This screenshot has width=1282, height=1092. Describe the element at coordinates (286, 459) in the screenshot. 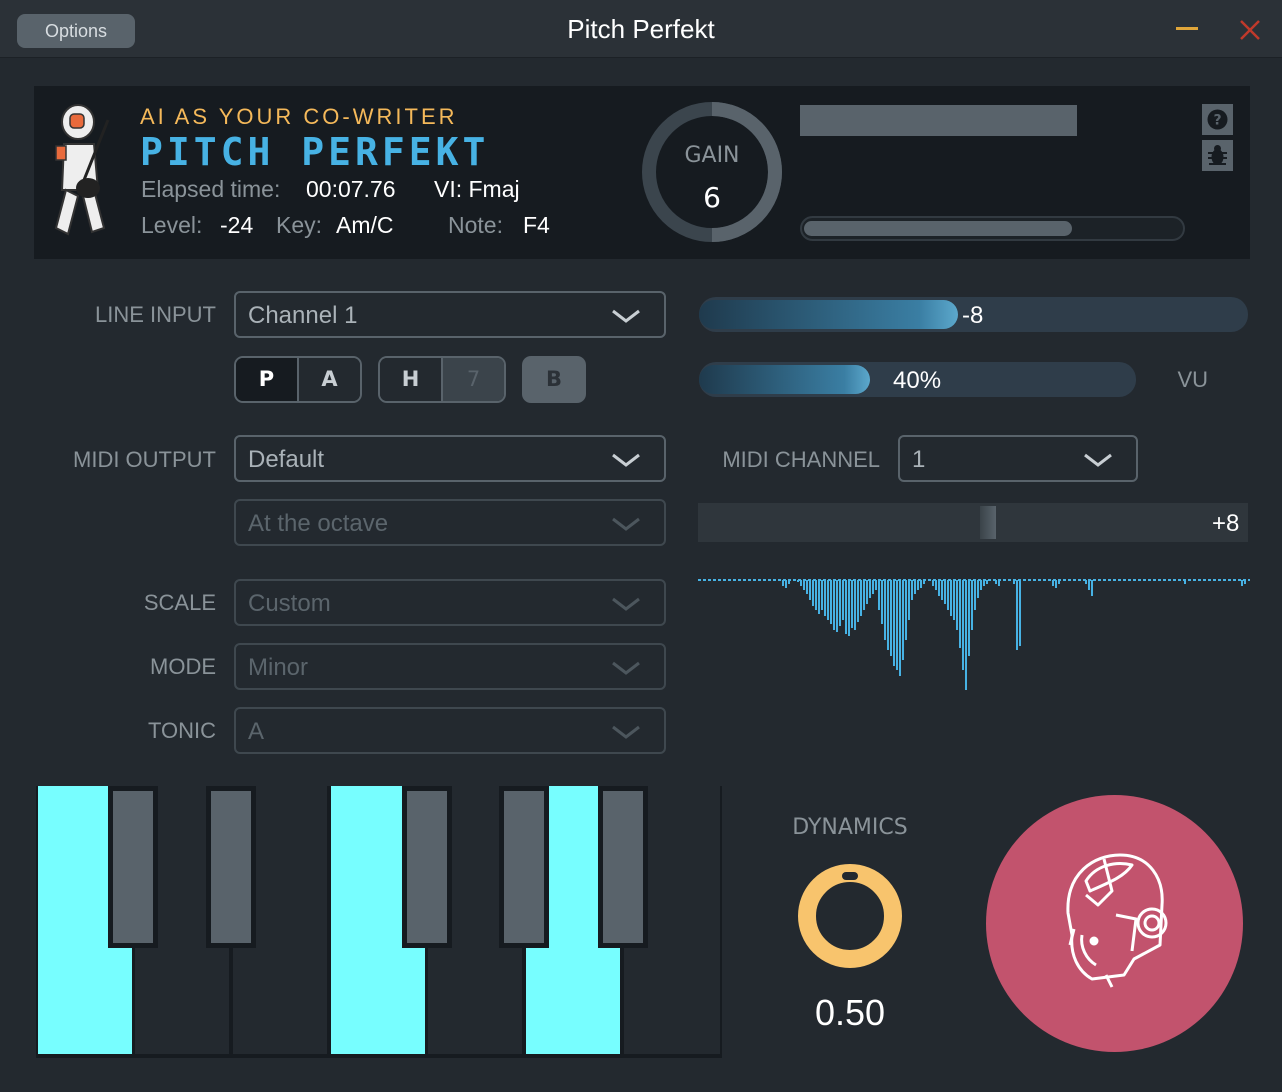

I see `midi-output-value: Default` at that location.